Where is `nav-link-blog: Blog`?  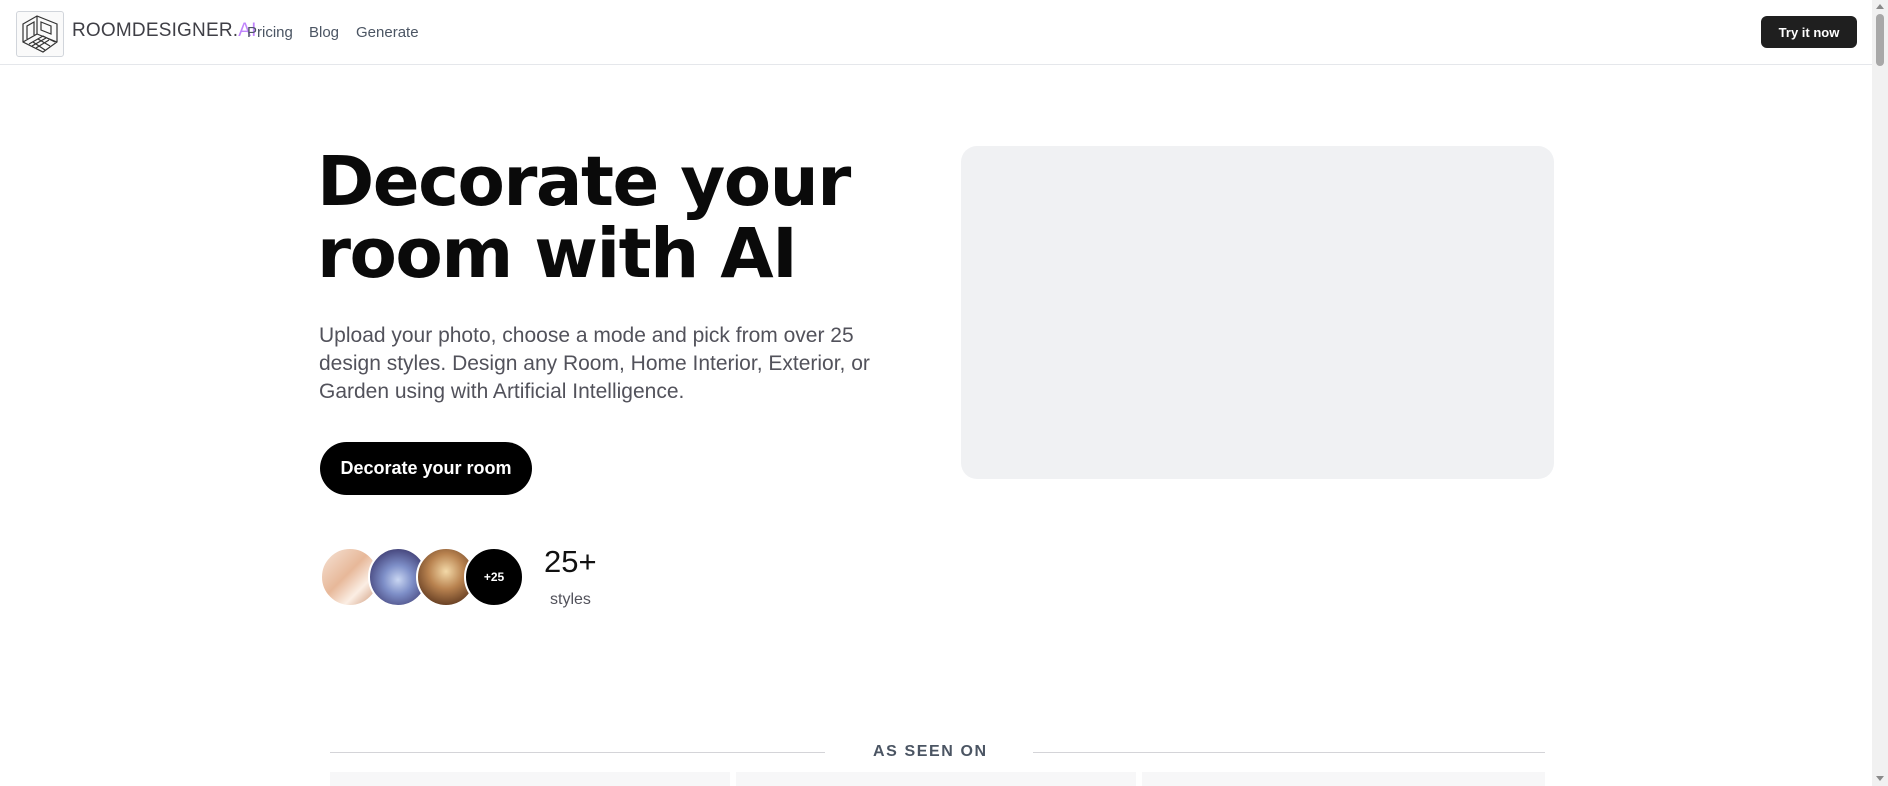
nav-link-blog: Blog is located at coordinates (324, 32).